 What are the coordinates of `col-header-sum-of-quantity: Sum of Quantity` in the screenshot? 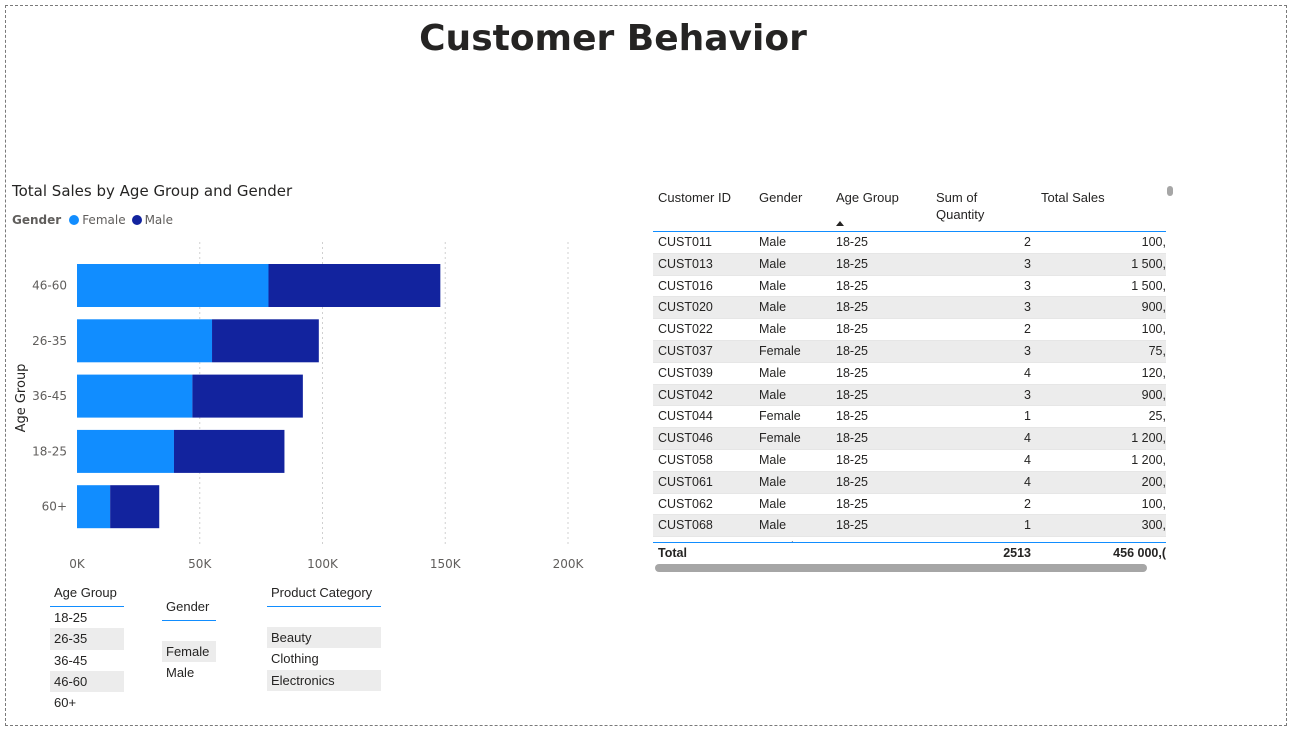 It's located at (976, 206).